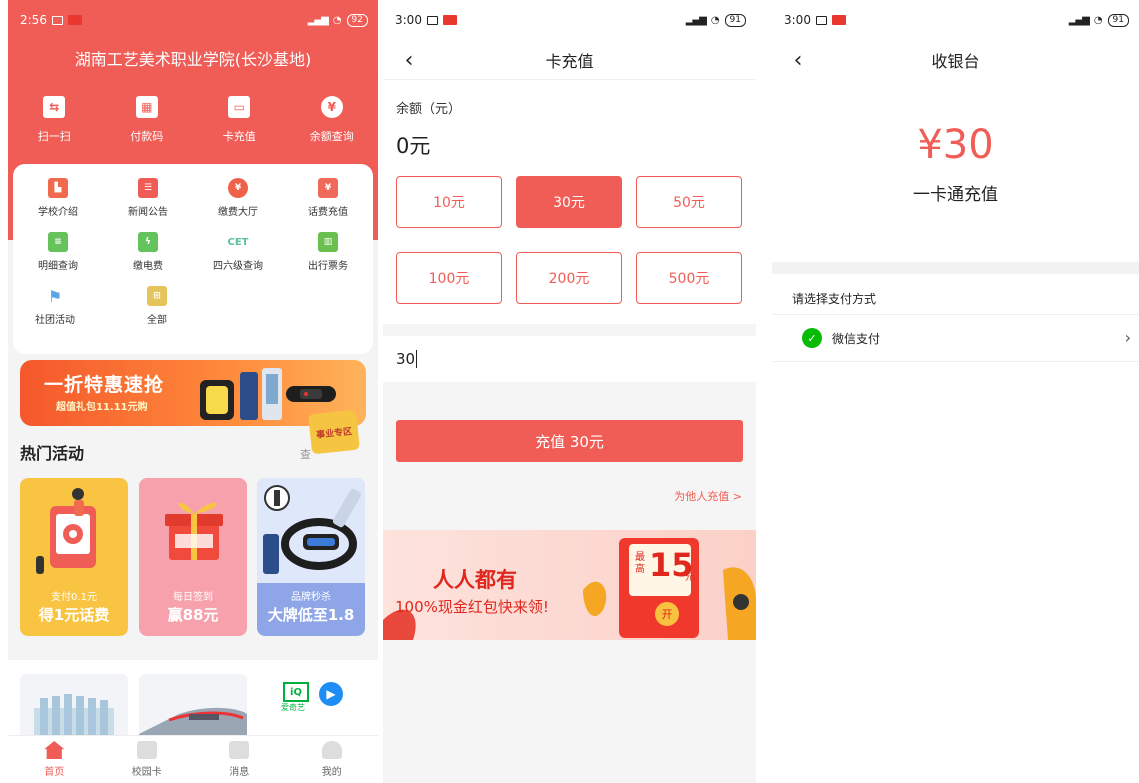 The image size is (1139, 783). I want to click on campus-card-icon, so click(146, 750).